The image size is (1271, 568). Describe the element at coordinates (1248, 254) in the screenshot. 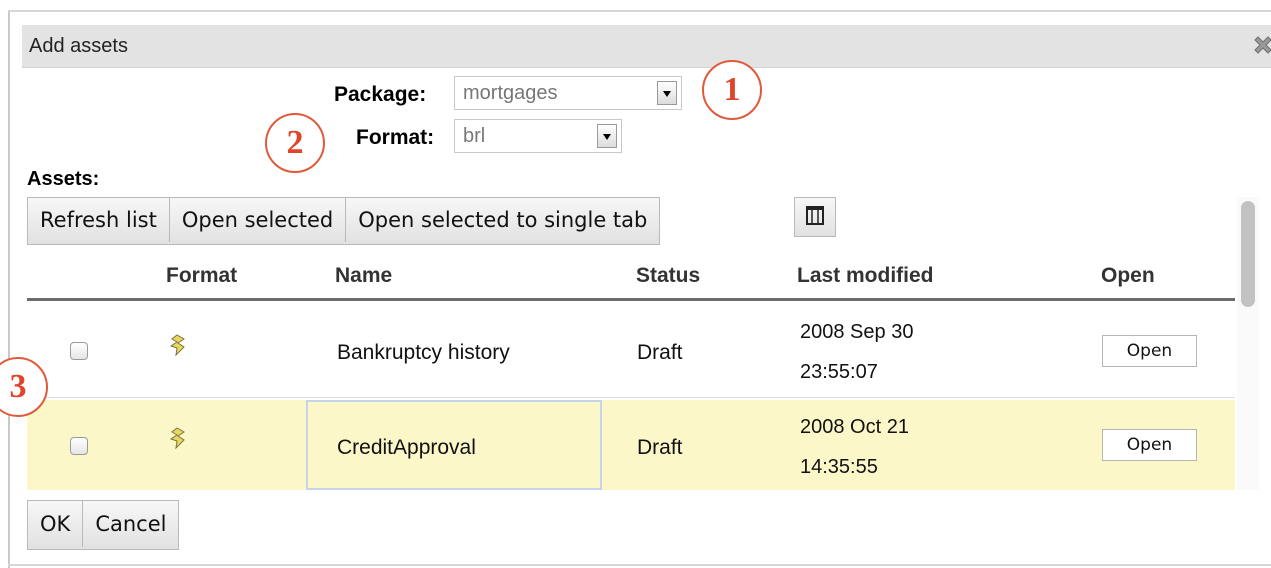

I see `scrollbar-thumb` at that location.